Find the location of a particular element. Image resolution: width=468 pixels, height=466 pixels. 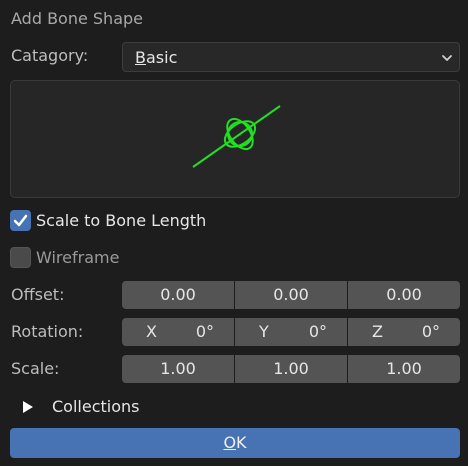

disclosure-triangle-icon is located at coordinates (28, 407).